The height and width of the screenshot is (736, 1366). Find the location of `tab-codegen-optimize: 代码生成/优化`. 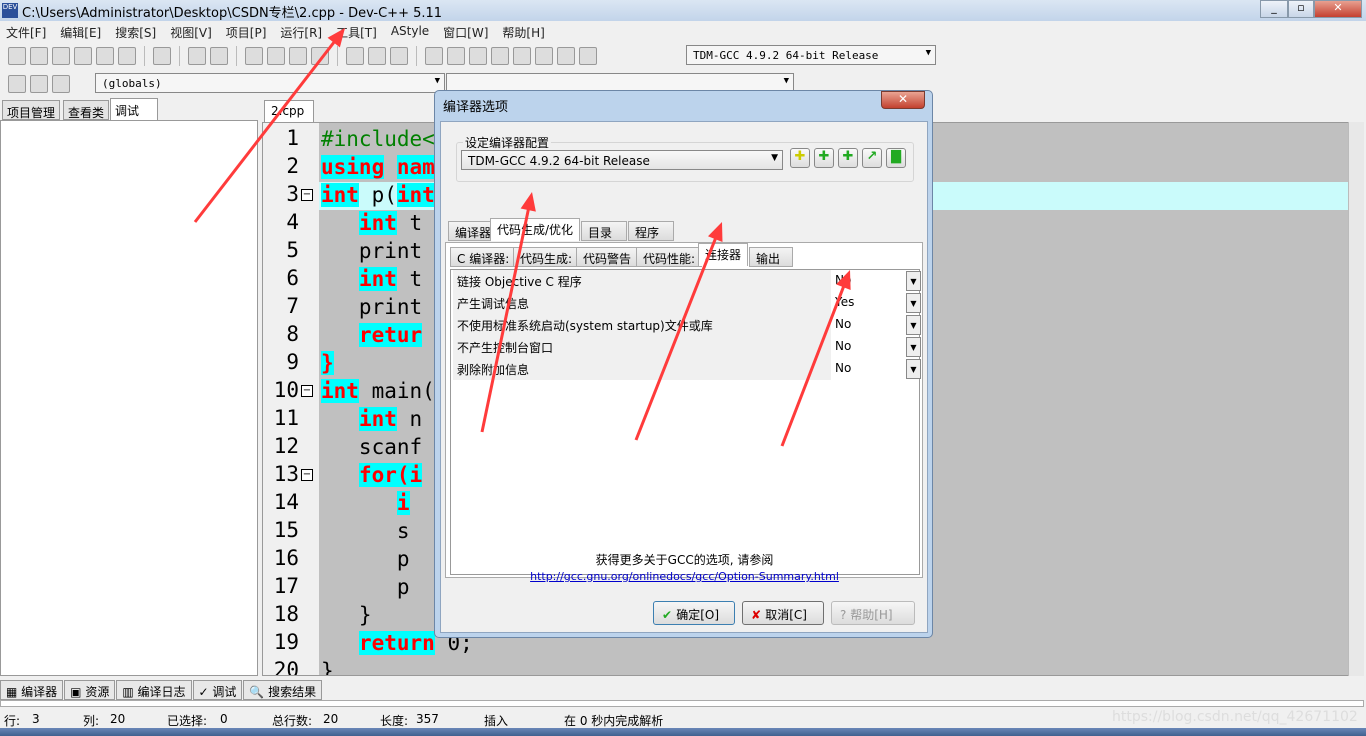

tab-codegen-optimize: 代码生成/优化 is located at coordinates (535, 229).